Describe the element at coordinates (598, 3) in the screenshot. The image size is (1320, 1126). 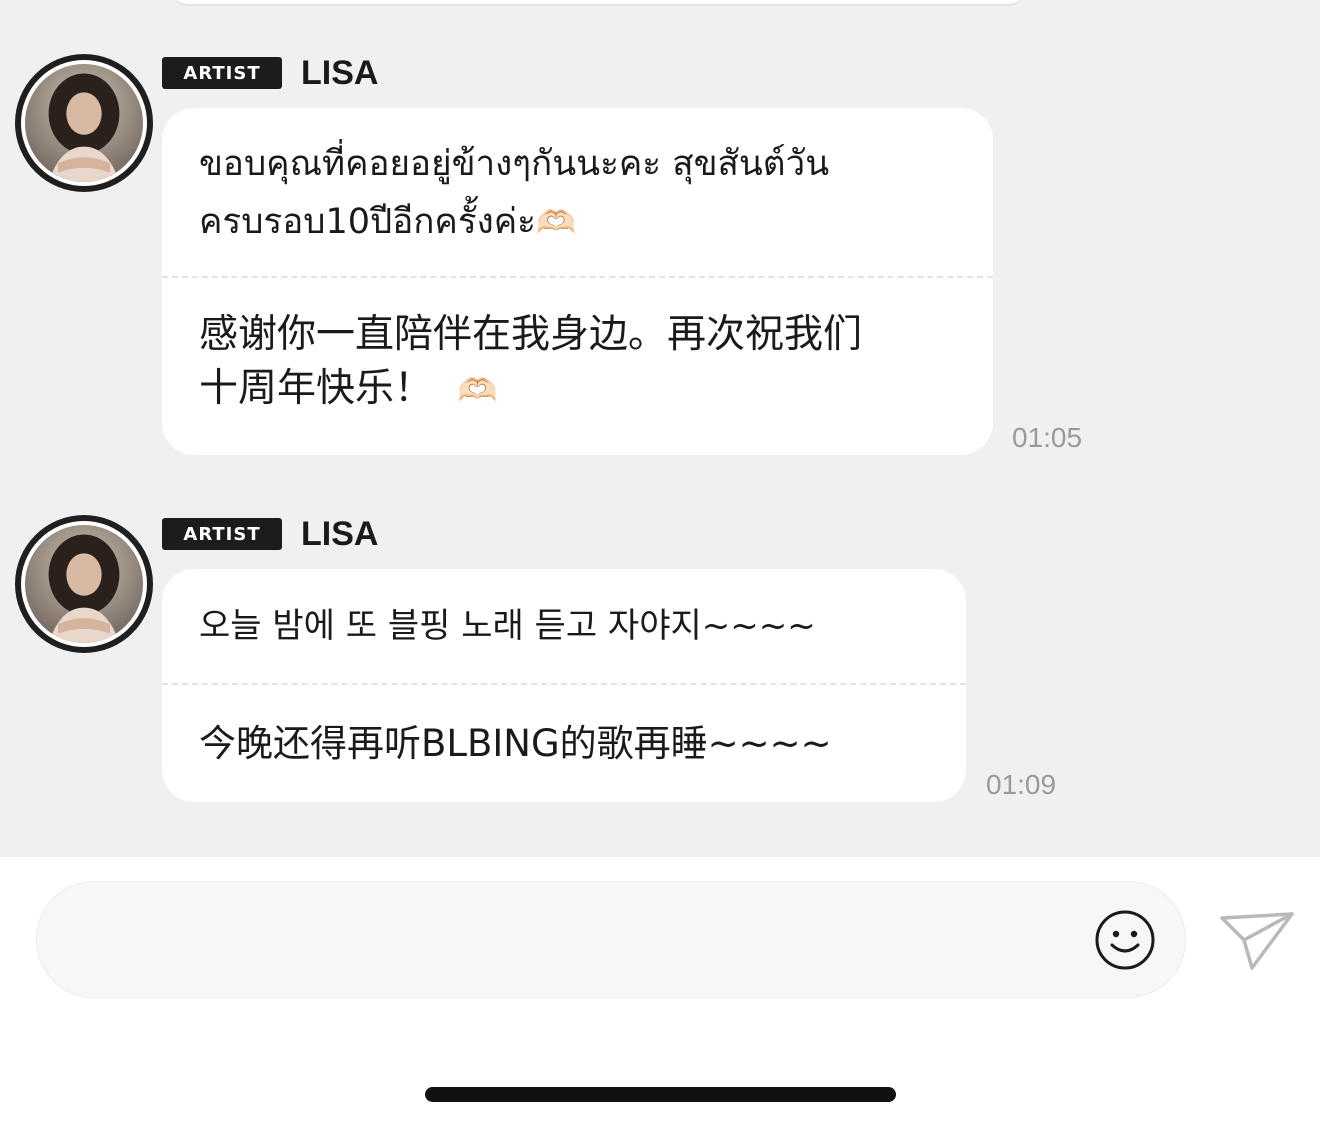
I see `previous-message-bubble-edge` at that location.